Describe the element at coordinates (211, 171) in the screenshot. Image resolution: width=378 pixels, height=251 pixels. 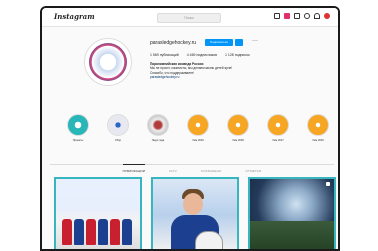
I see `tab-saved: СОХРАНЕНО` at that location.